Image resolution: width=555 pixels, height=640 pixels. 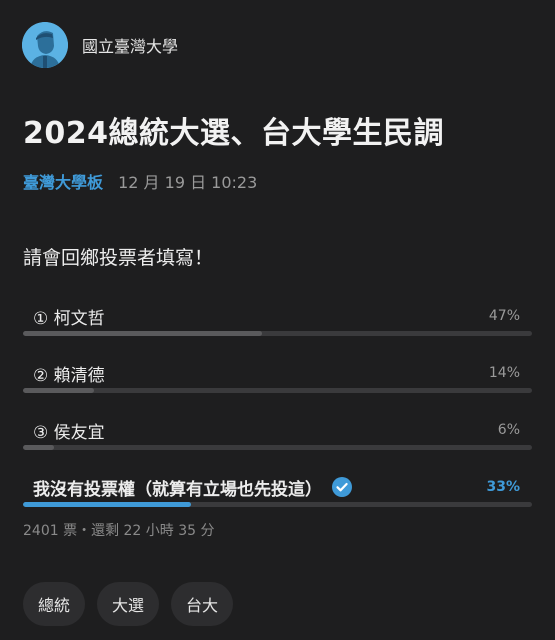 I want to click on tag-chip: 大選, so click(x=128, y=604).